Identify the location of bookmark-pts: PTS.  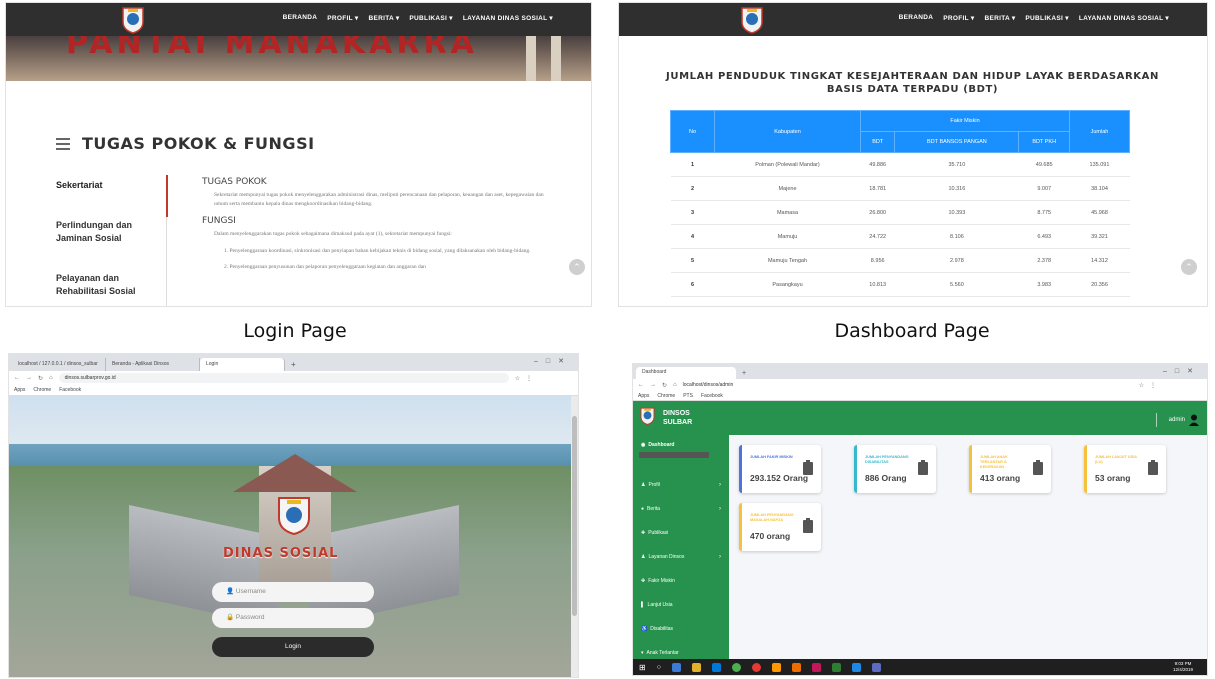
(688, 395).